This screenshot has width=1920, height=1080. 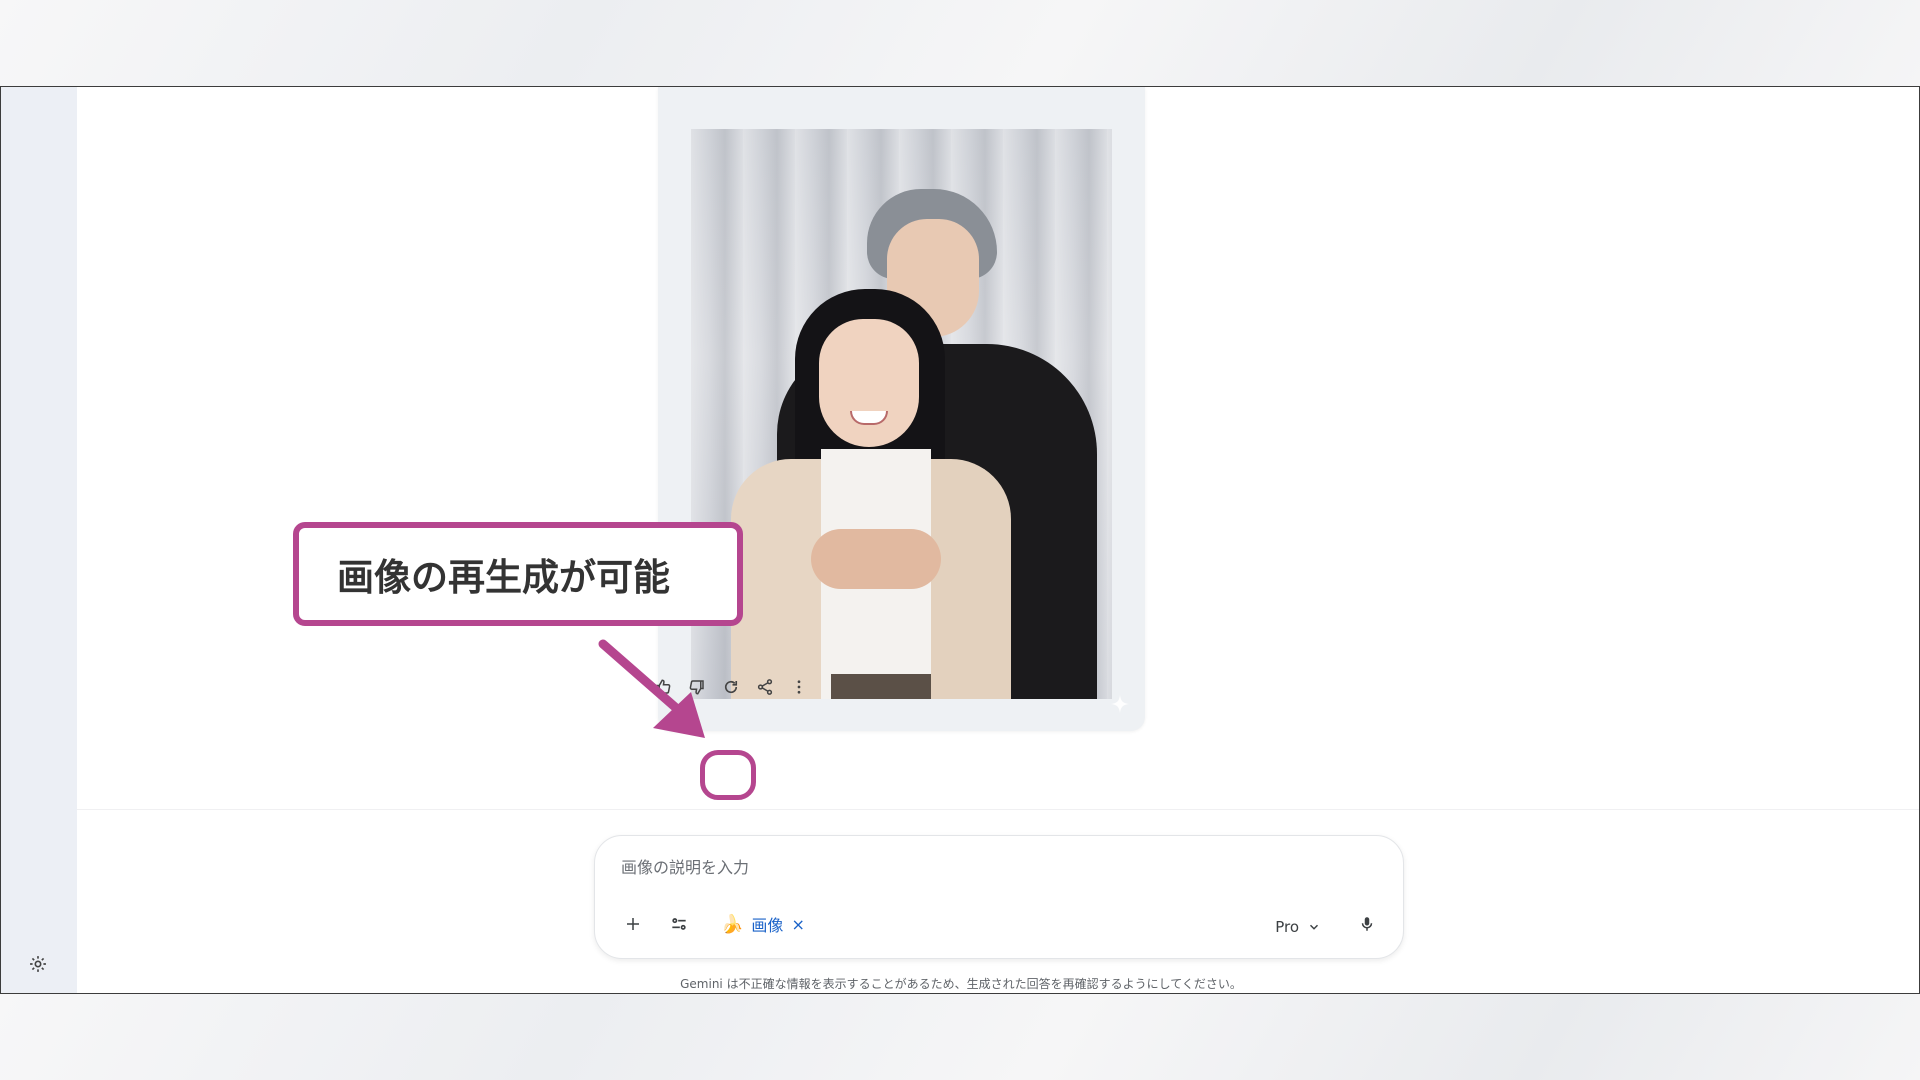 I want to click on image-mode-chip: 🍌 画像 ×, so click(x=763, y=924).